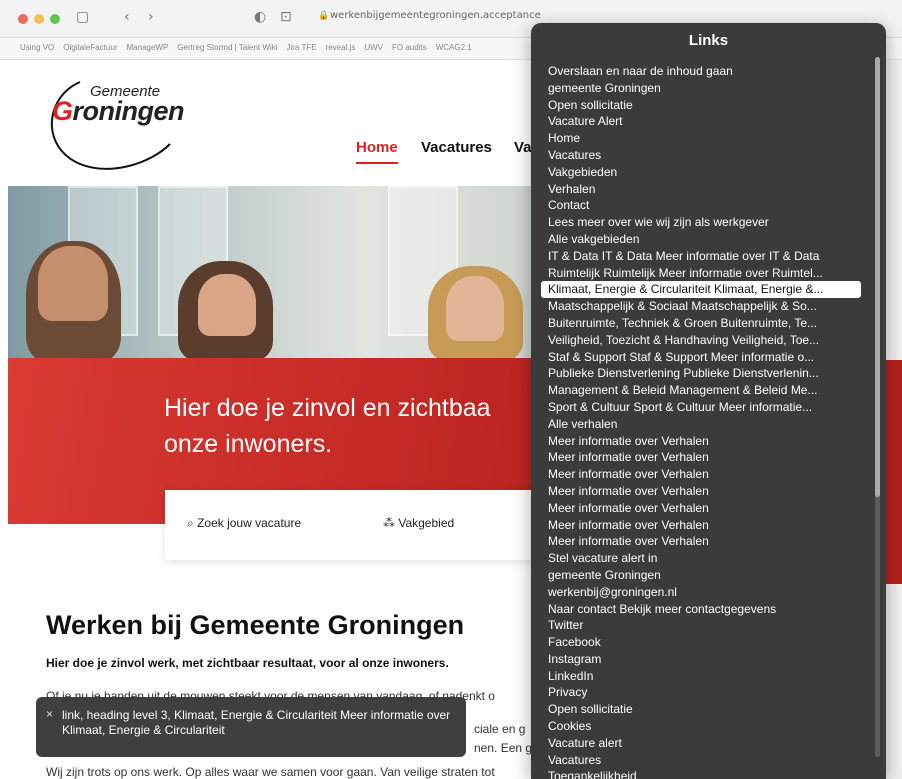  Describe the element at coordinates (23, 19) in the screenshot. I see `close-window-button` at that location.